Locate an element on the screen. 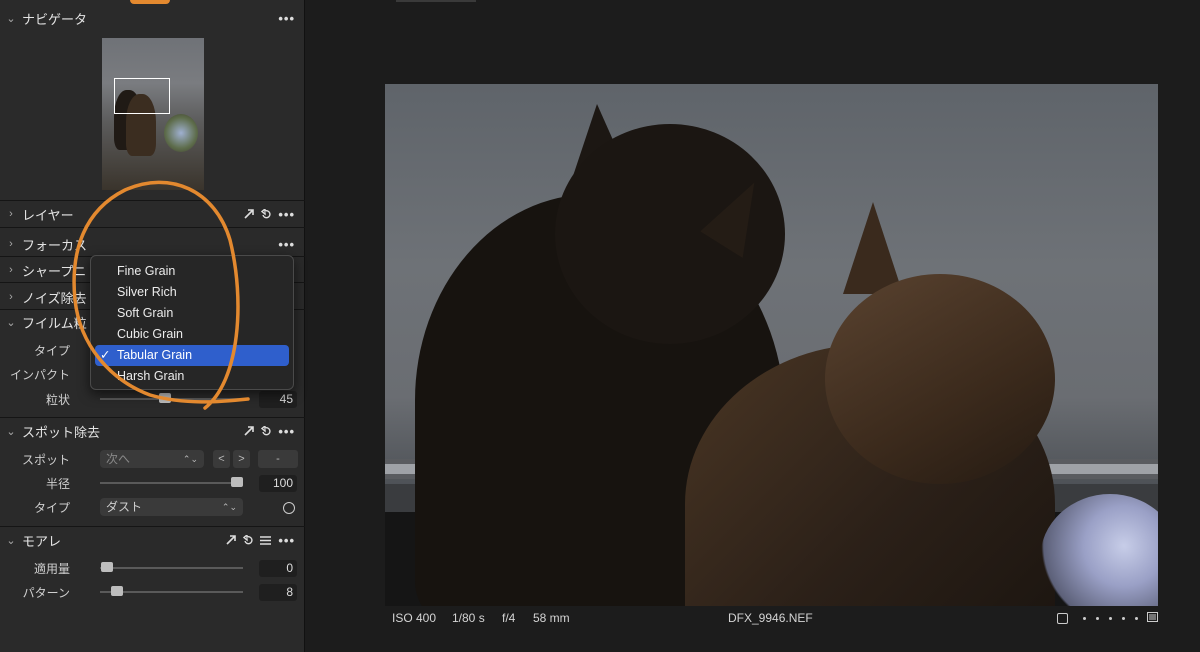 The width and height of the screenshot is (1200, 652). moire-amount-value-field: 0 is located at coordinates (278, 568).